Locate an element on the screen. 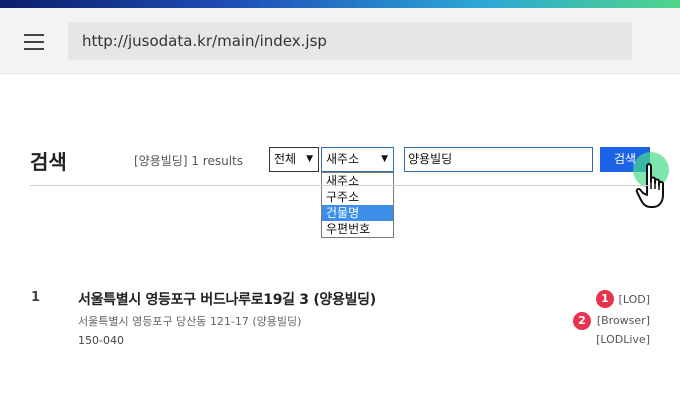  annotation-badge-1: 1 is located at coordinates (605, 299).